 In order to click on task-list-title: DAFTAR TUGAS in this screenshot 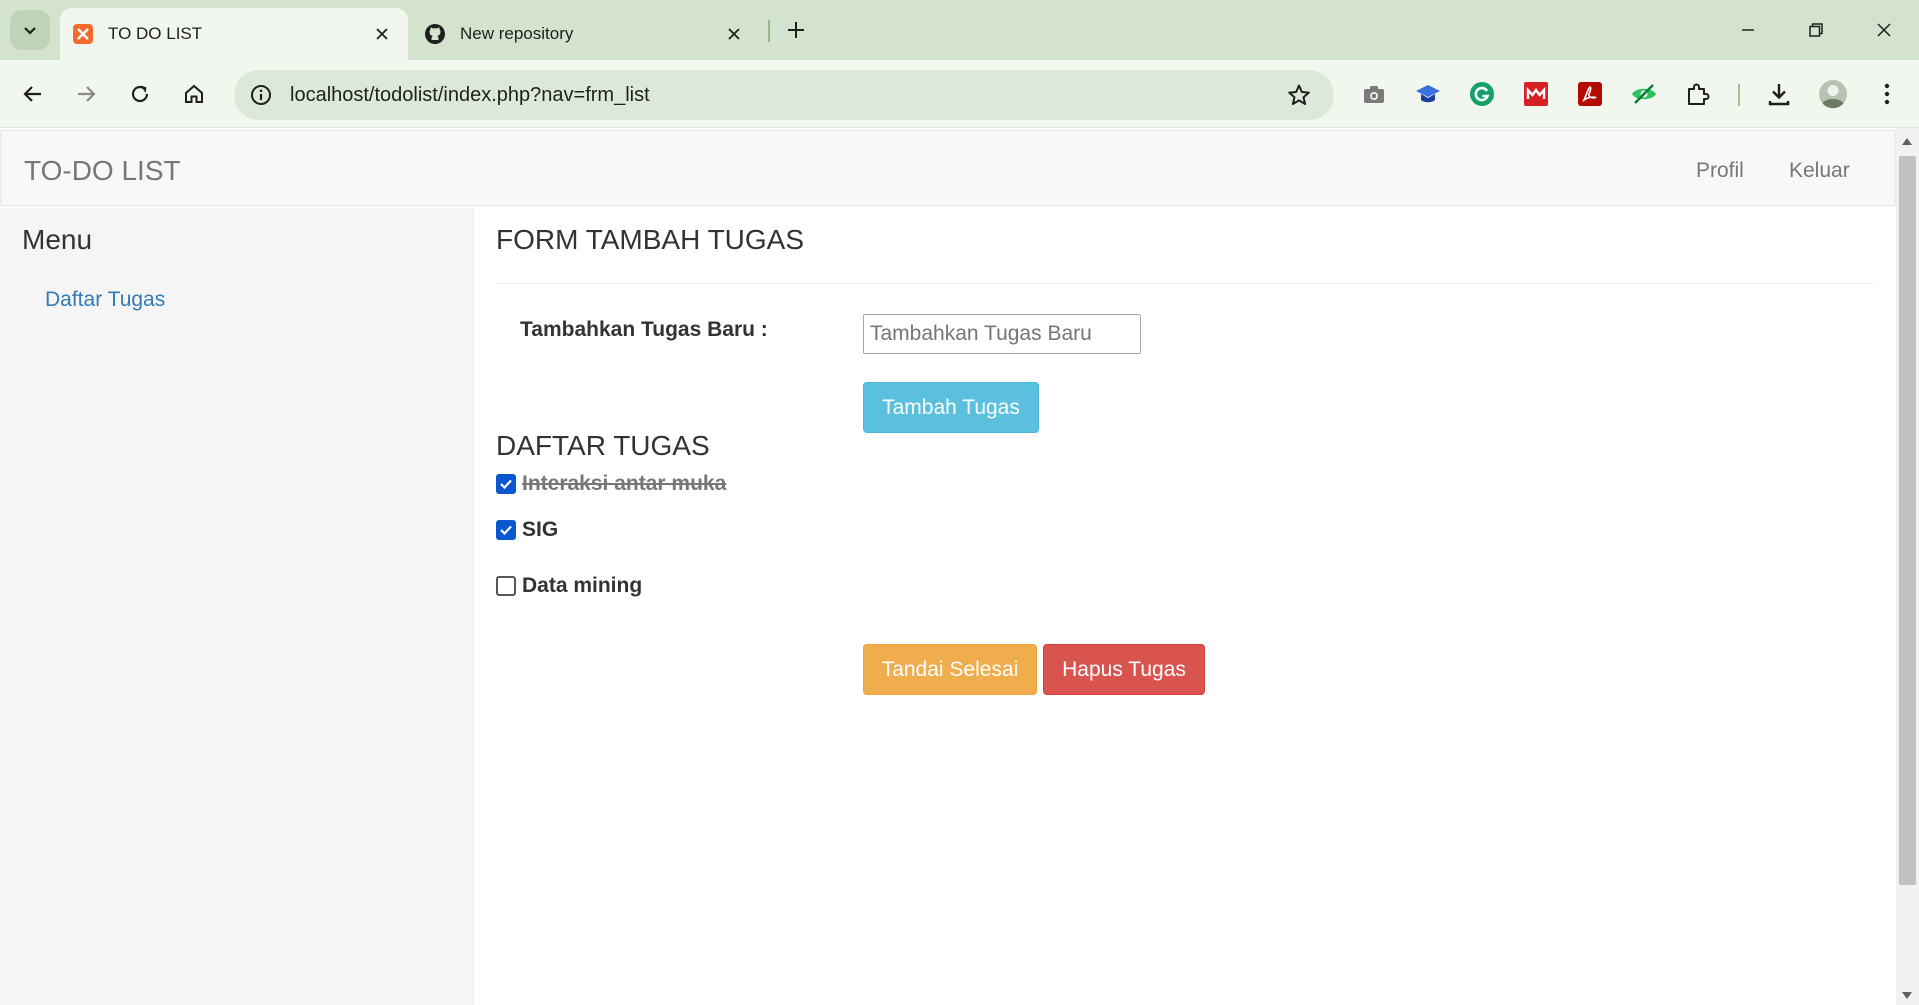, I will do `click(603, 445)`.